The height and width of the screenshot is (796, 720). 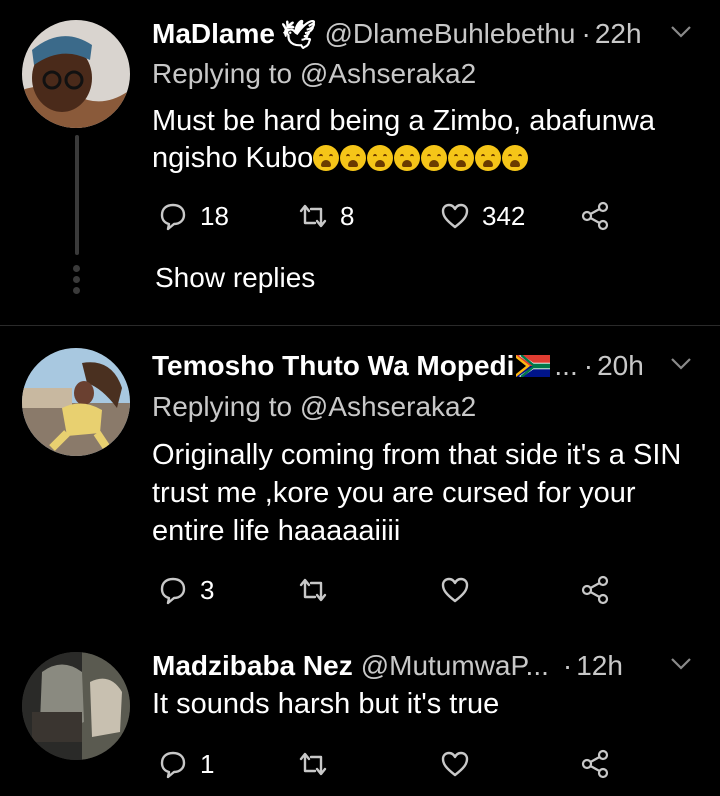 What do you see at coordinates (618, 34) in the screenshot?
I see `timestamp: 22h` at bounding box center [618, 34].